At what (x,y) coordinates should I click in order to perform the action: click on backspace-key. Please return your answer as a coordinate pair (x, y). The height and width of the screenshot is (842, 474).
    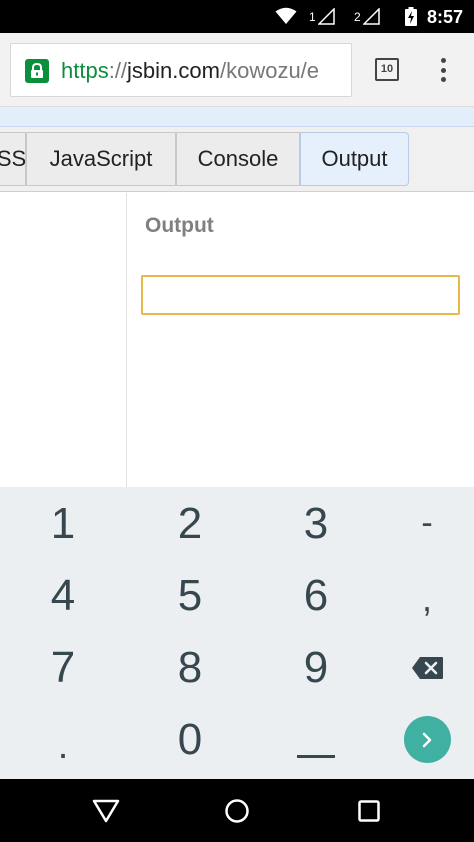
    Looking at the image, I should click on (421, 667).